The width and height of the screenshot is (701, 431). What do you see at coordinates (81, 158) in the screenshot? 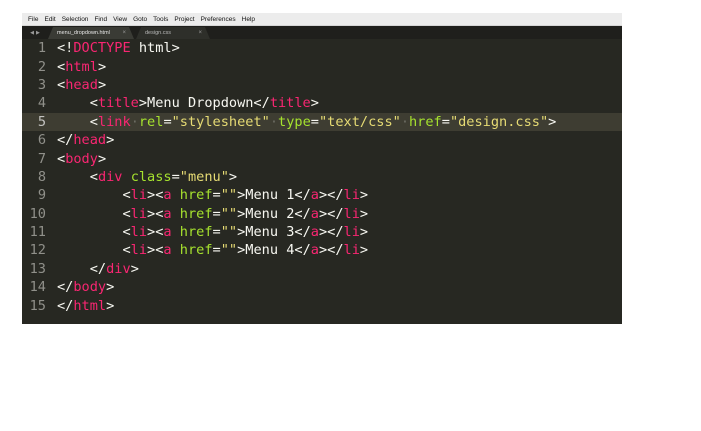
I see `code-token: body` at bounding box center [81, 158].